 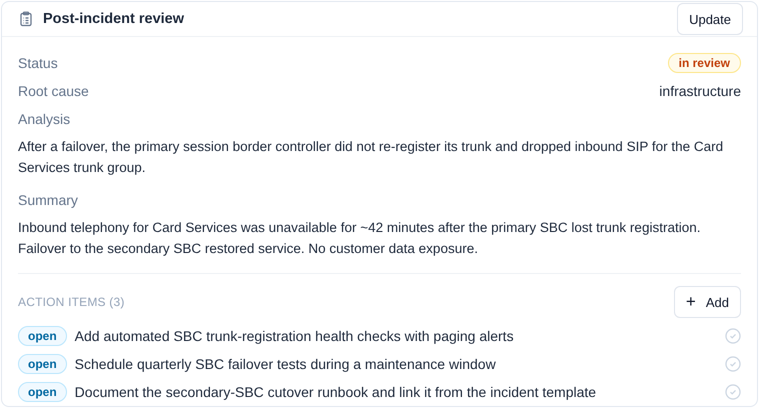 What do you see at coordinates (704, 63) in the screenshot?
I see `status-badge: in review` at bounding box center [704, 63].